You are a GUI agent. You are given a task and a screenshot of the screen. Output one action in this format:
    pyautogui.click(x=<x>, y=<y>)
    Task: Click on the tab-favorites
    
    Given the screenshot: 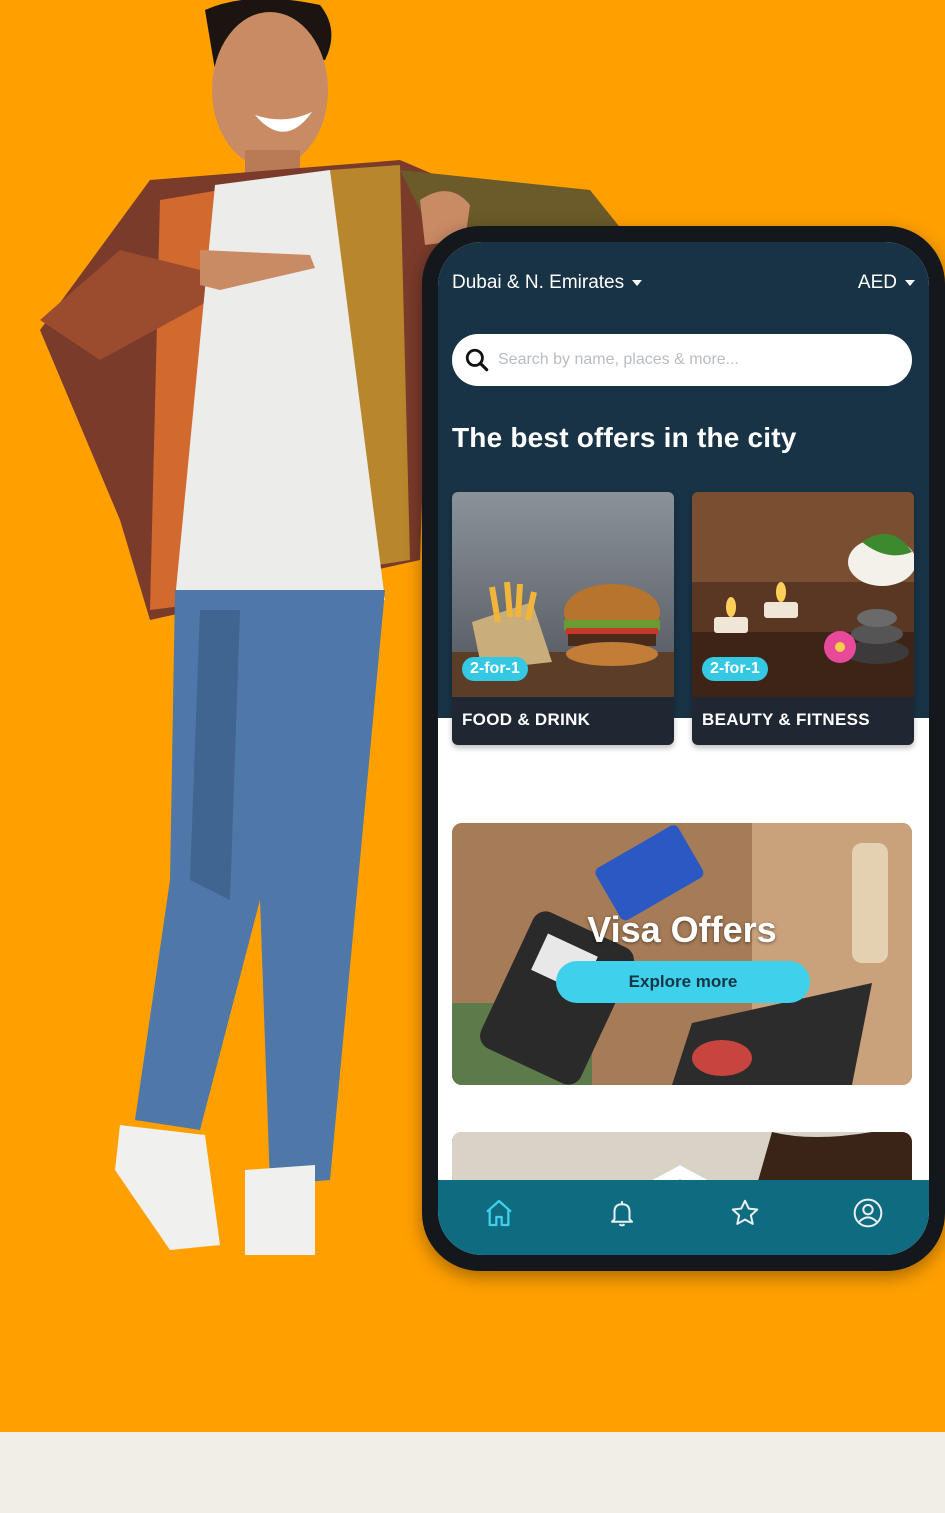 What is the action you would take?
    pyautogui.click(x=745, y=1213)
    